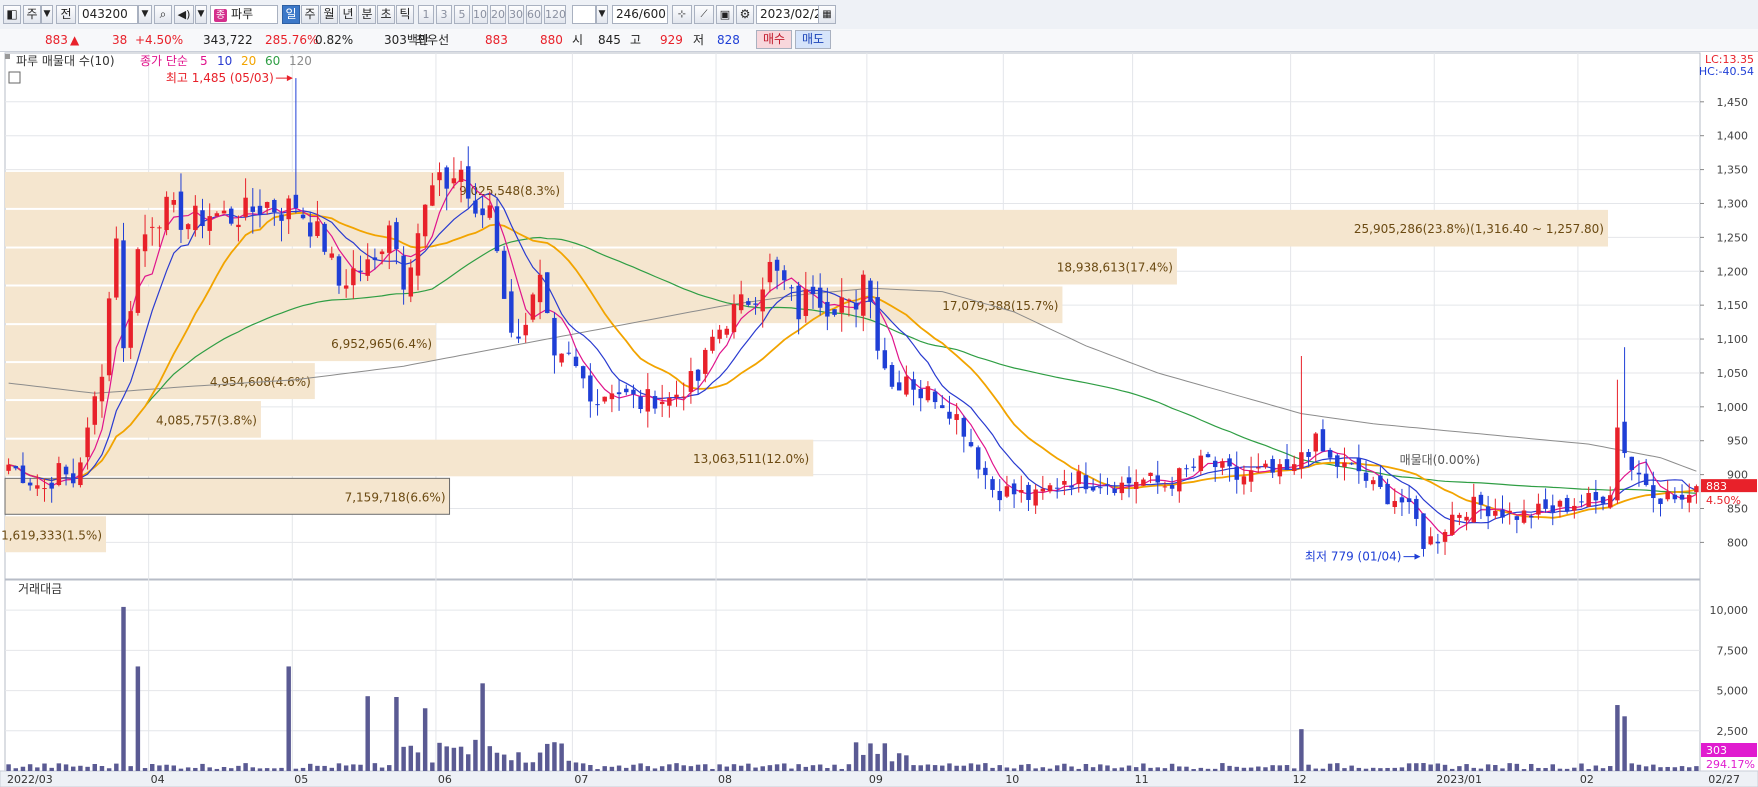  I want to click on minute-step-button: 20, so click(498, 14).